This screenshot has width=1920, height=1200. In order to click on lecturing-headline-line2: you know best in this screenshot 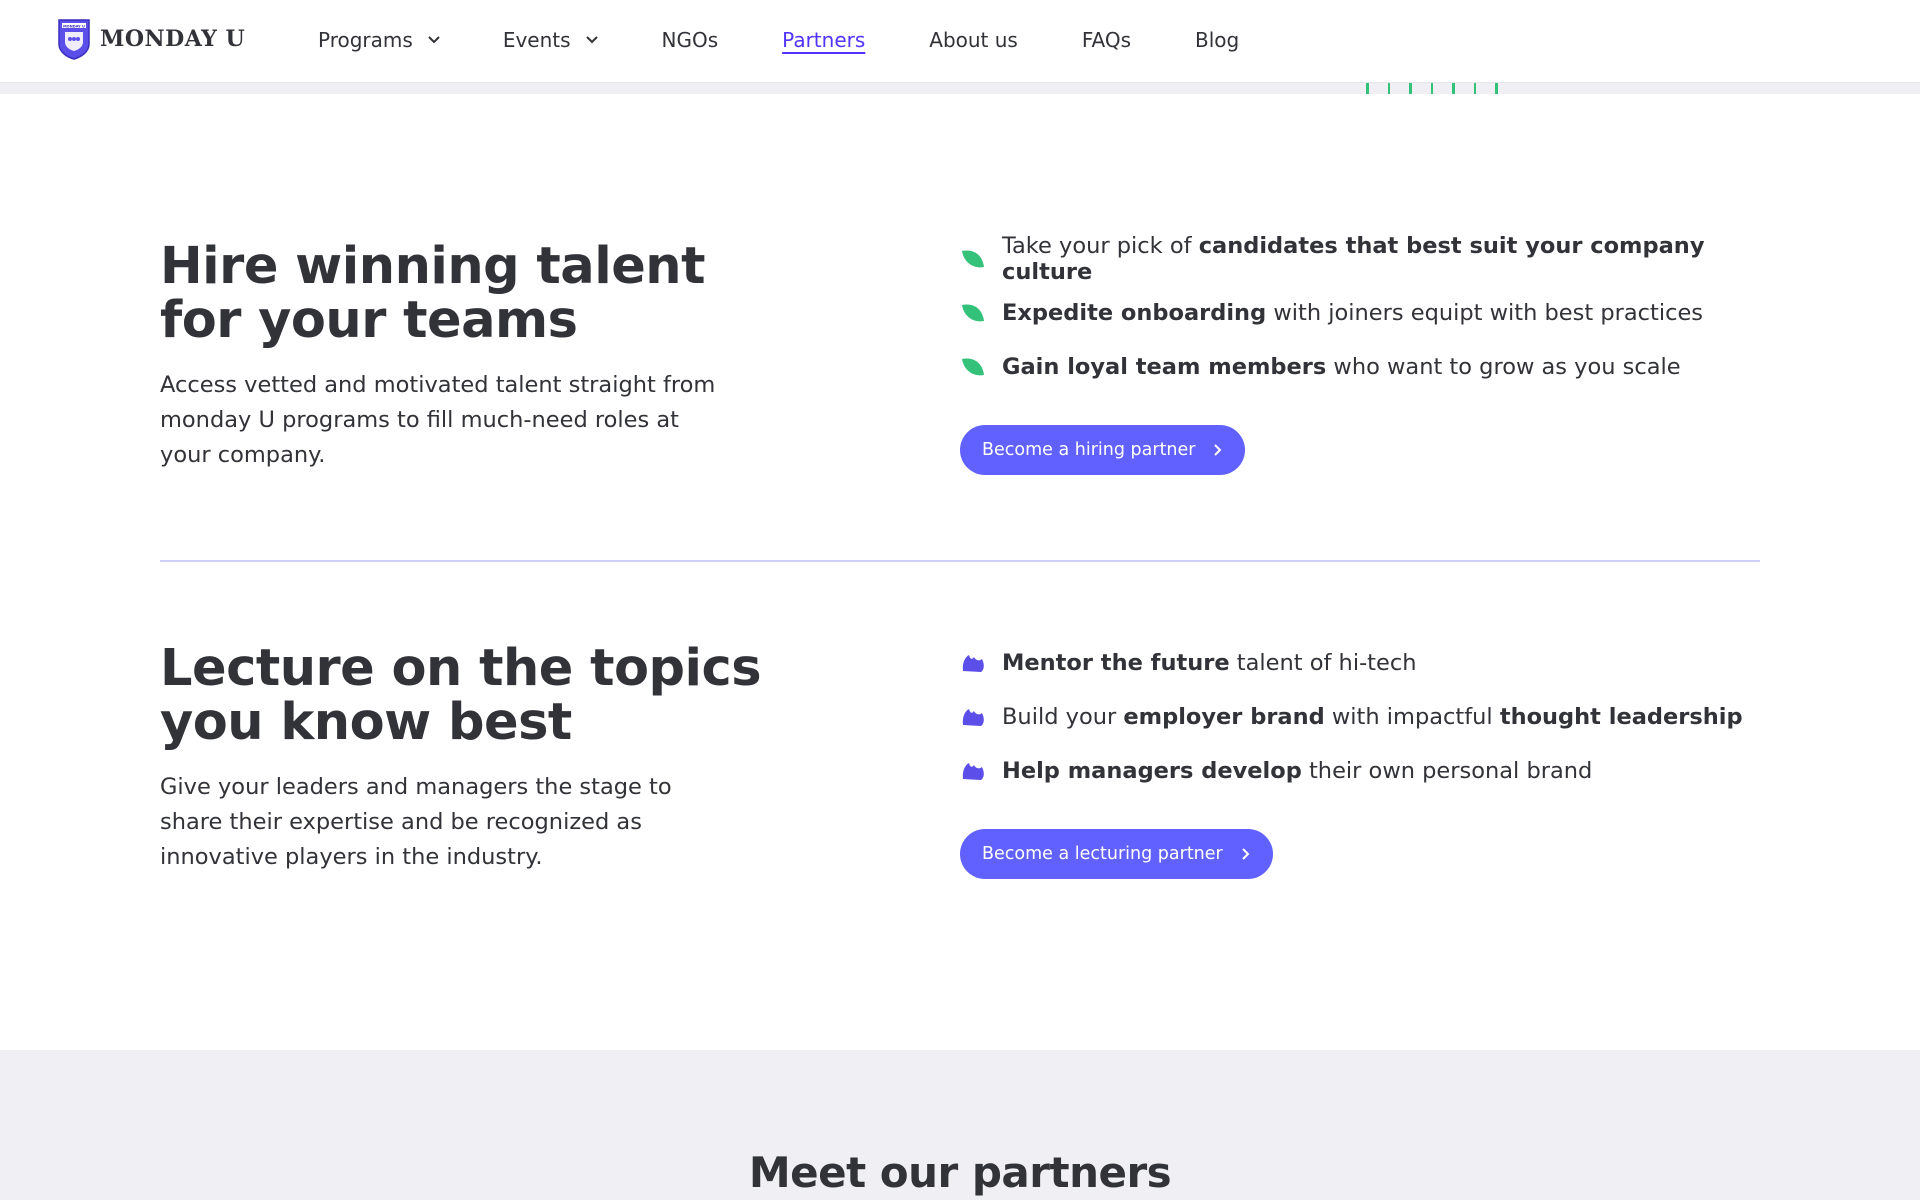, I will do `click(366, 722)`.